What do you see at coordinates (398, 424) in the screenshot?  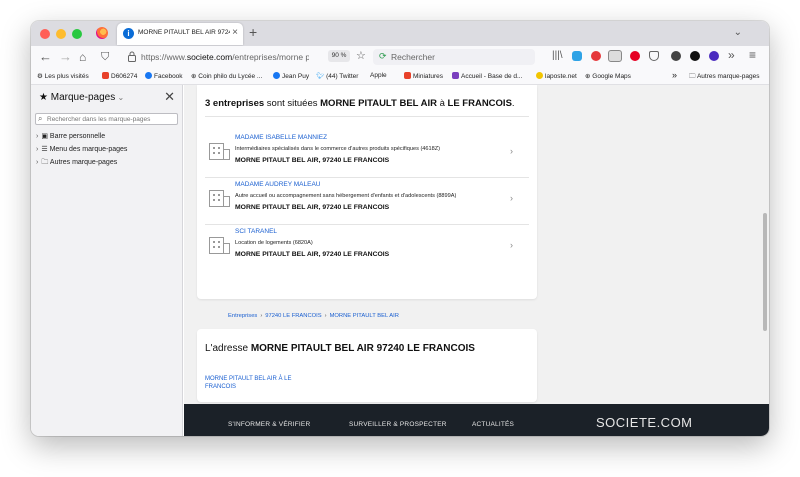 I see `footer-nav-item: SURVEILLER & PROSPECTER` at bounding box center [398, 424].